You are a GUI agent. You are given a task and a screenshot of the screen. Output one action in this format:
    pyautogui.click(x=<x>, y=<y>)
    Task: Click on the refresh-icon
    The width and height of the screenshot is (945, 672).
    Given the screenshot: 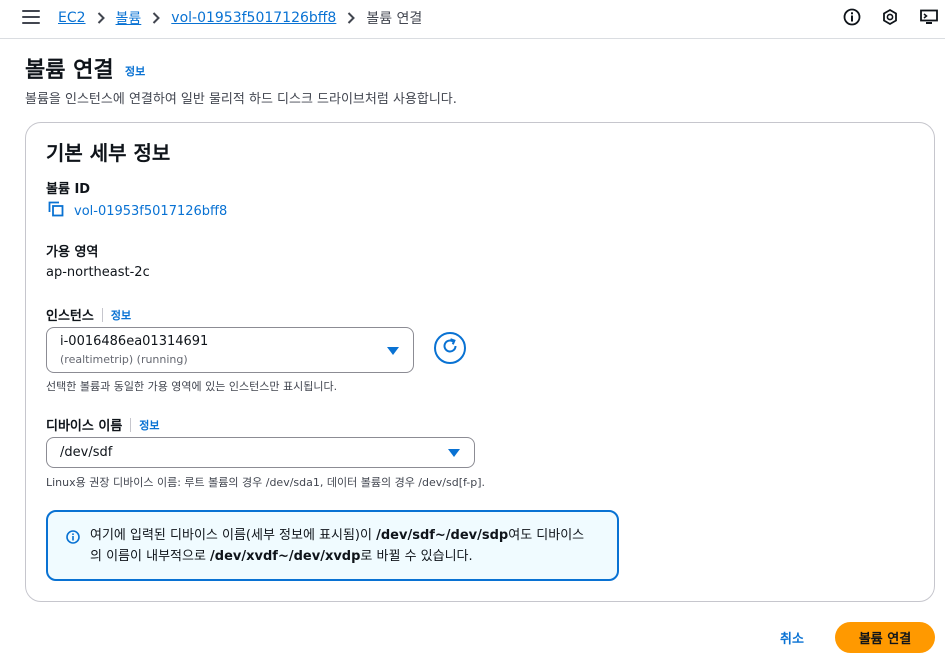 What is the action you would take?
    pyautogui.click(x=450, y=348)
    